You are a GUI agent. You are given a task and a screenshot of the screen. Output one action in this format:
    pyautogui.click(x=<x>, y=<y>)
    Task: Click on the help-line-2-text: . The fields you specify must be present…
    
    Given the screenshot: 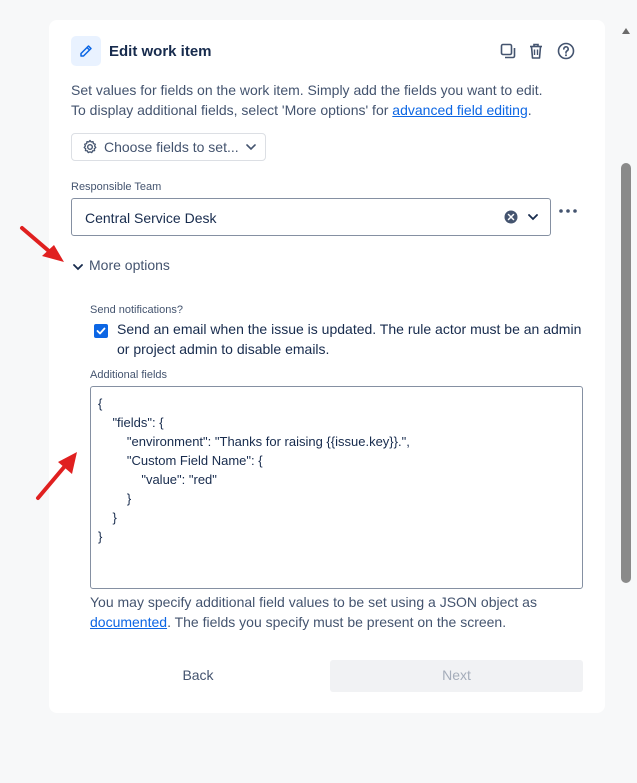 What is the action you would take?
    pyautogui.click(x=337, y=622)
    